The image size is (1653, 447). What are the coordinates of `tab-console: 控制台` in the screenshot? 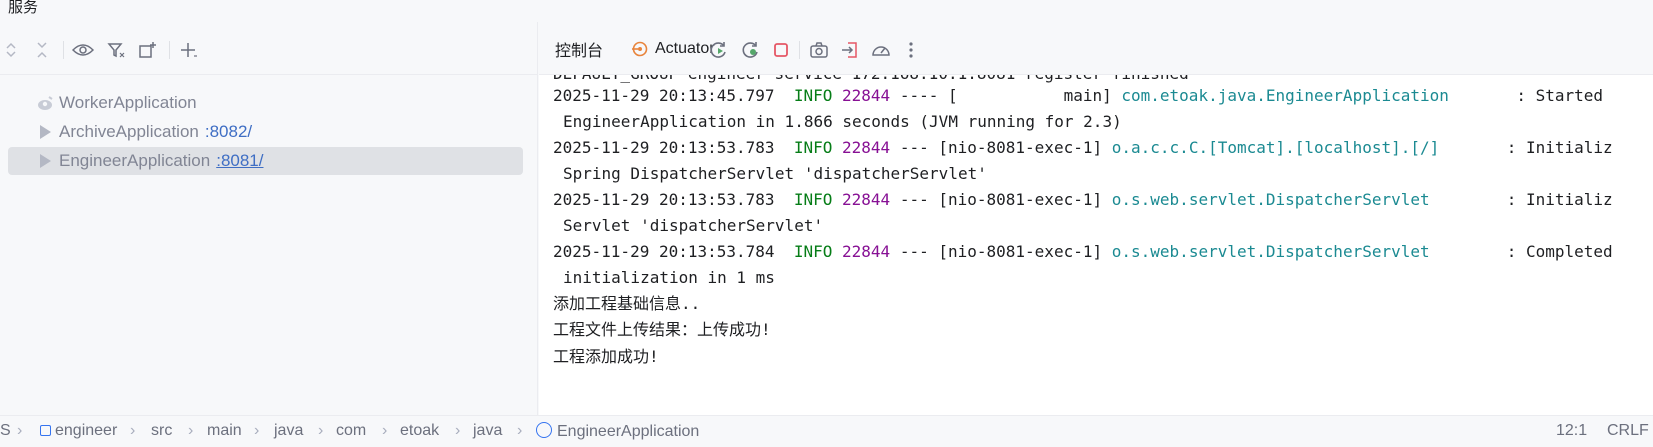 It's located at (579, 49).